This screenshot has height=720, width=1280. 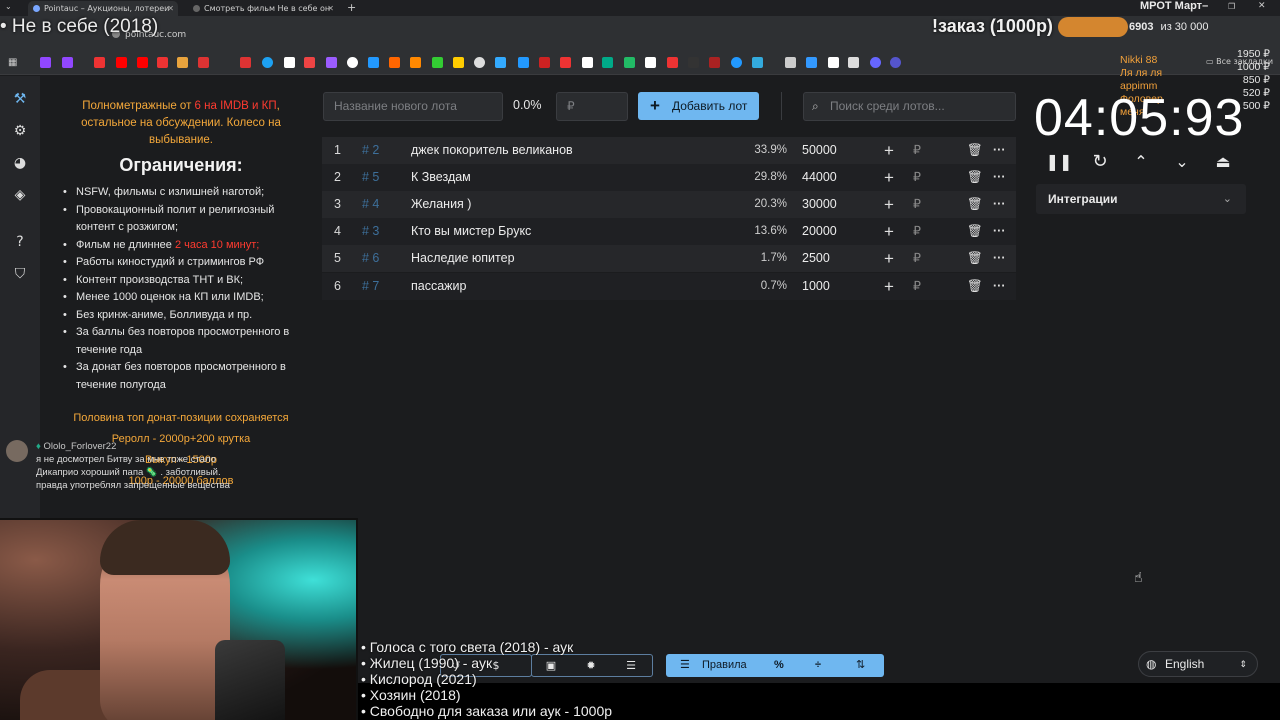 What do you see at coordinates (20, 242) in the screenshot?
I see `help-icon: ?` at bounding box center [20, 242].